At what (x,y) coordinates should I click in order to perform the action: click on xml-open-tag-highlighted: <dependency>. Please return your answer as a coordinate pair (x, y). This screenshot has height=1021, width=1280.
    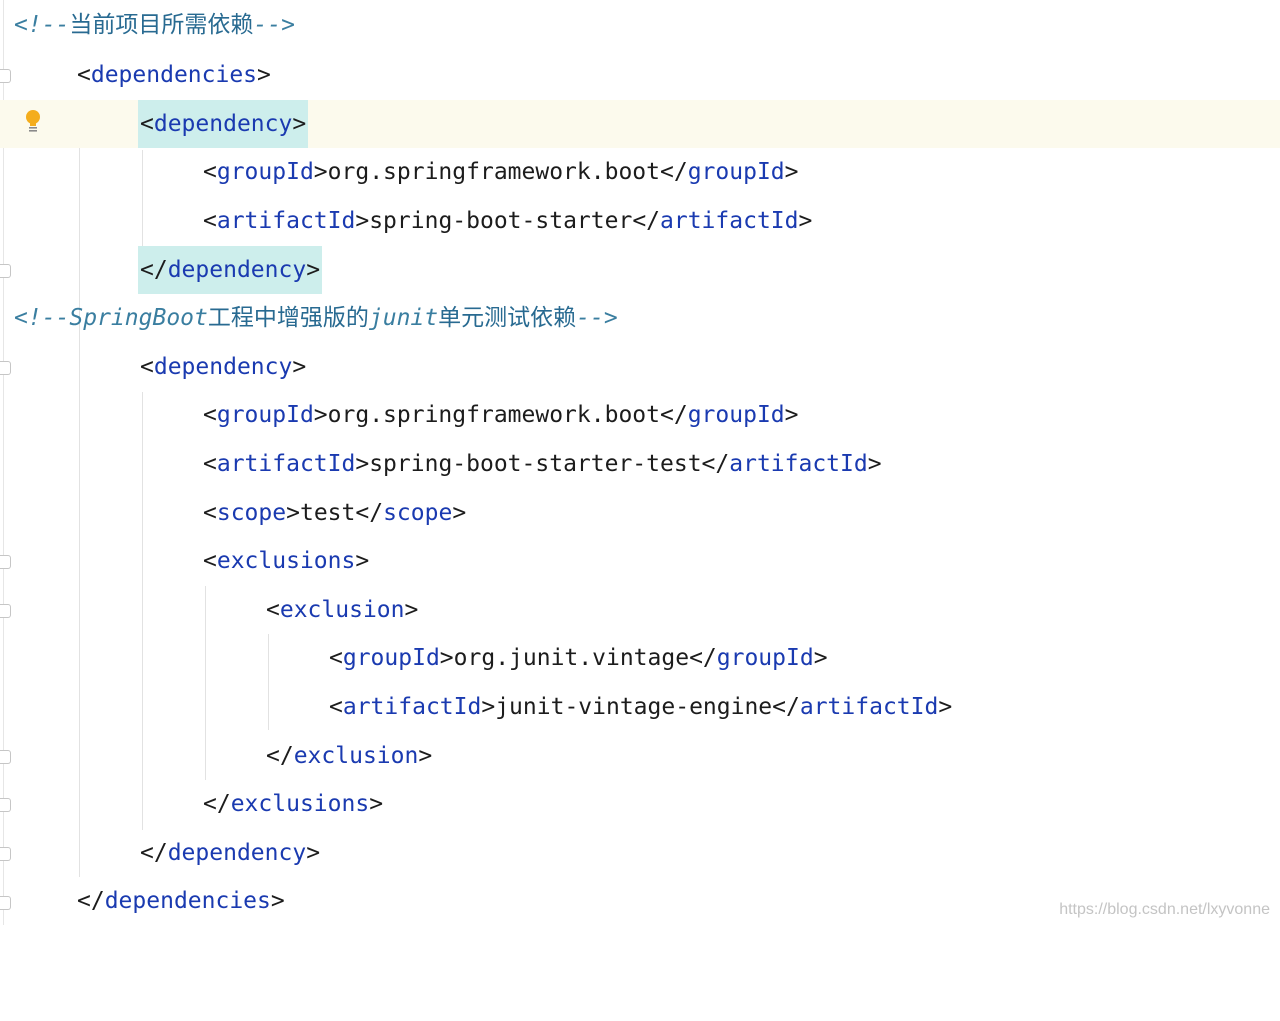
    Looking at the image, I should click on (223, 124).